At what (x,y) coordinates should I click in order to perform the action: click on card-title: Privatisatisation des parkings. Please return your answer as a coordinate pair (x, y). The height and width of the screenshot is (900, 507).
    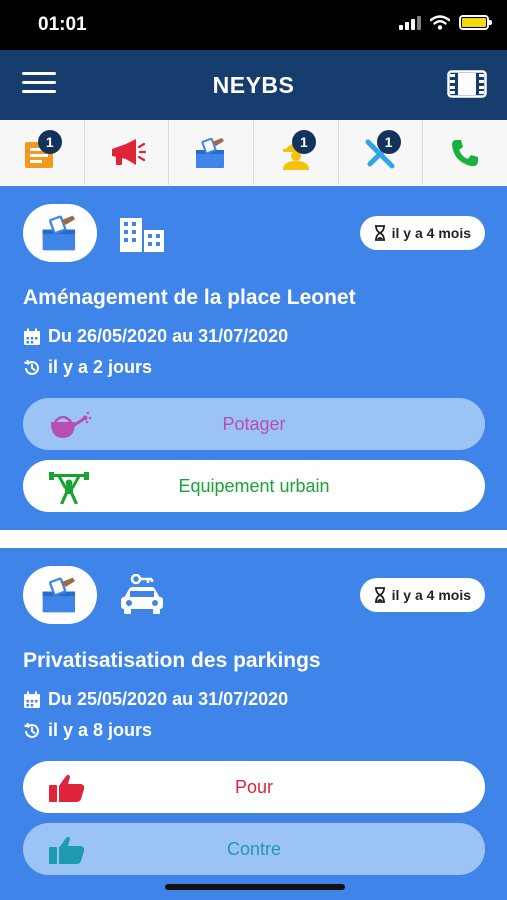
    Looking at the image, I should click on (172, 660).